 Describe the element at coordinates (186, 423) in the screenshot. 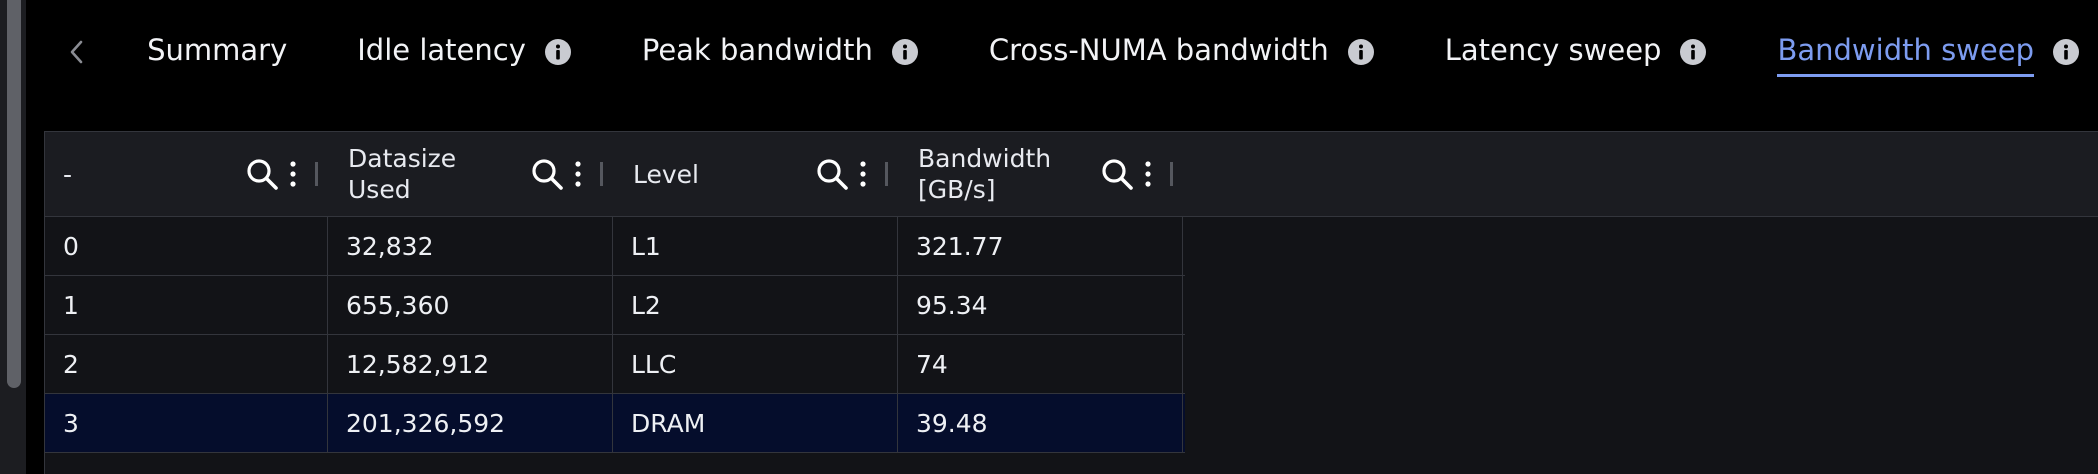

I see `cell-index: 3` at that location.